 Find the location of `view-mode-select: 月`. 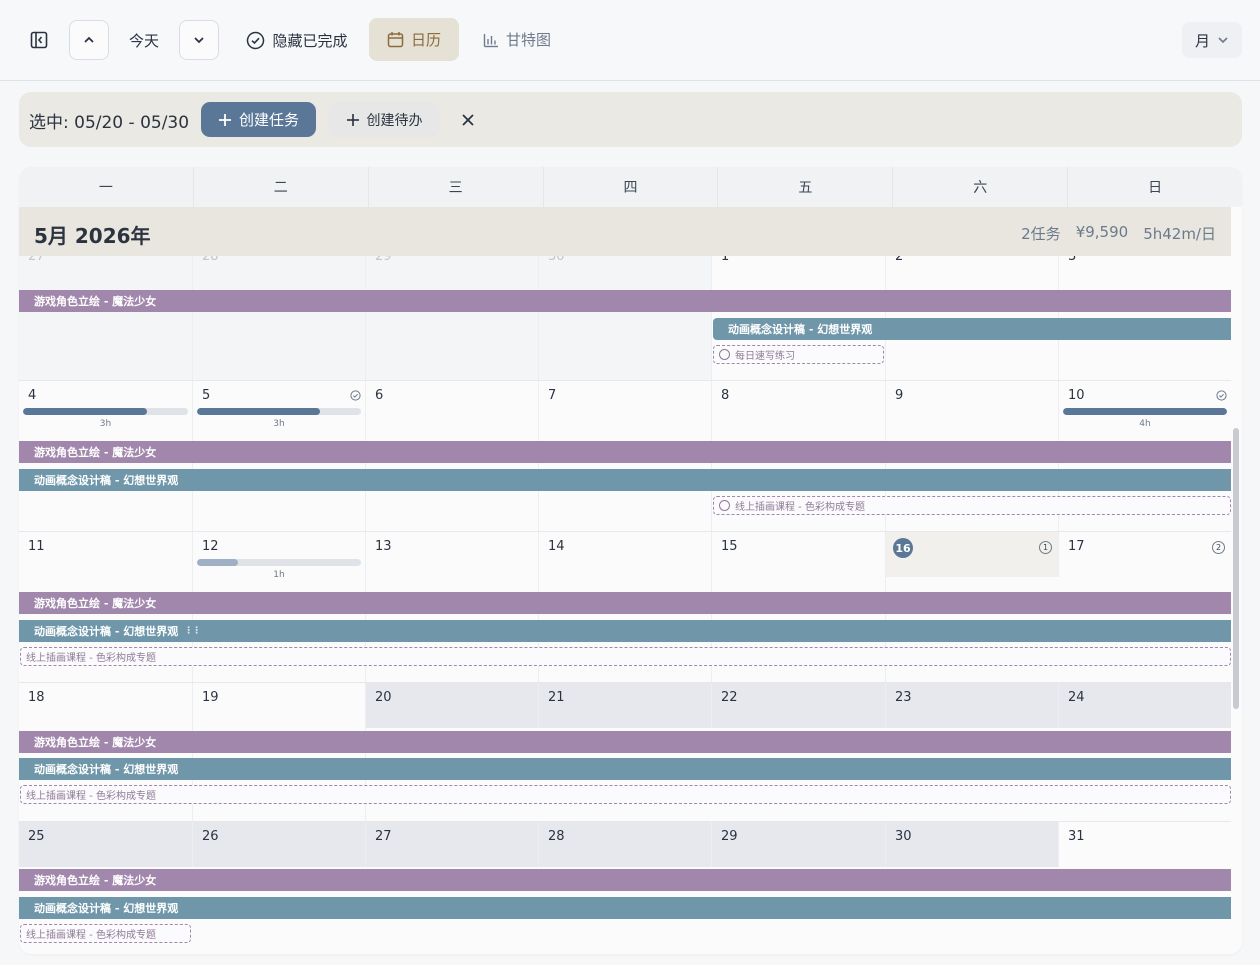

view-mode-select: 月 is located at coordinates (1212, 40).